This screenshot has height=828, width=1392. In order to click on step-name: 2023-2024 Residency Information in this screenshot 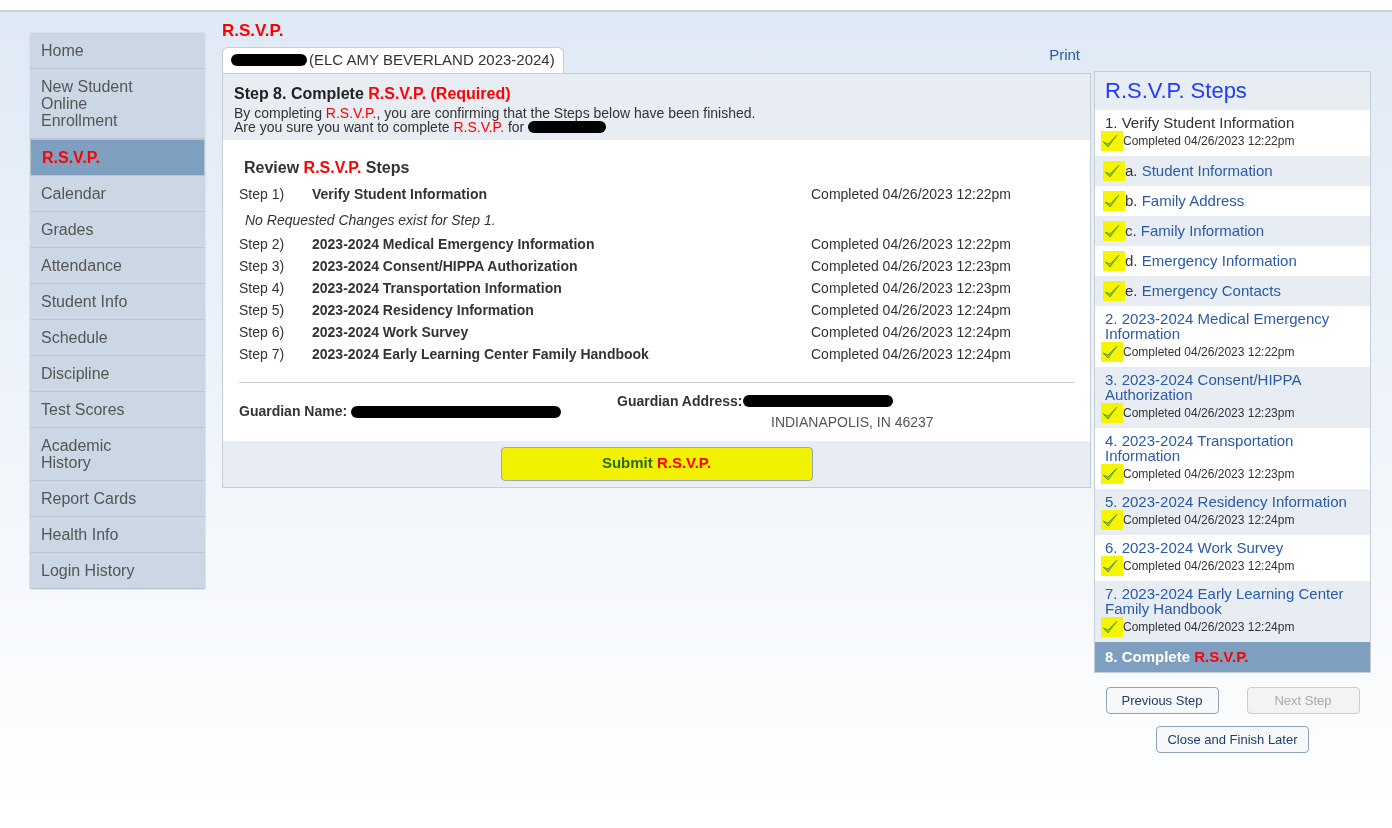, I will do `click(423, 310)`.